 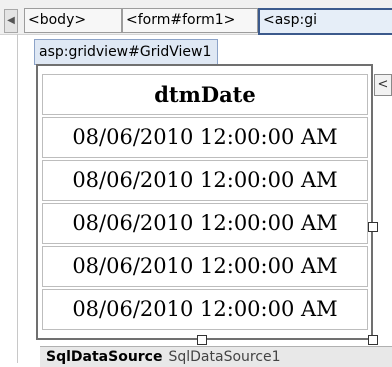 What do you see at coordinates (383, 85) in the screenshot?
I see `smart-tag-button: <` at bounding box center [383, 85].